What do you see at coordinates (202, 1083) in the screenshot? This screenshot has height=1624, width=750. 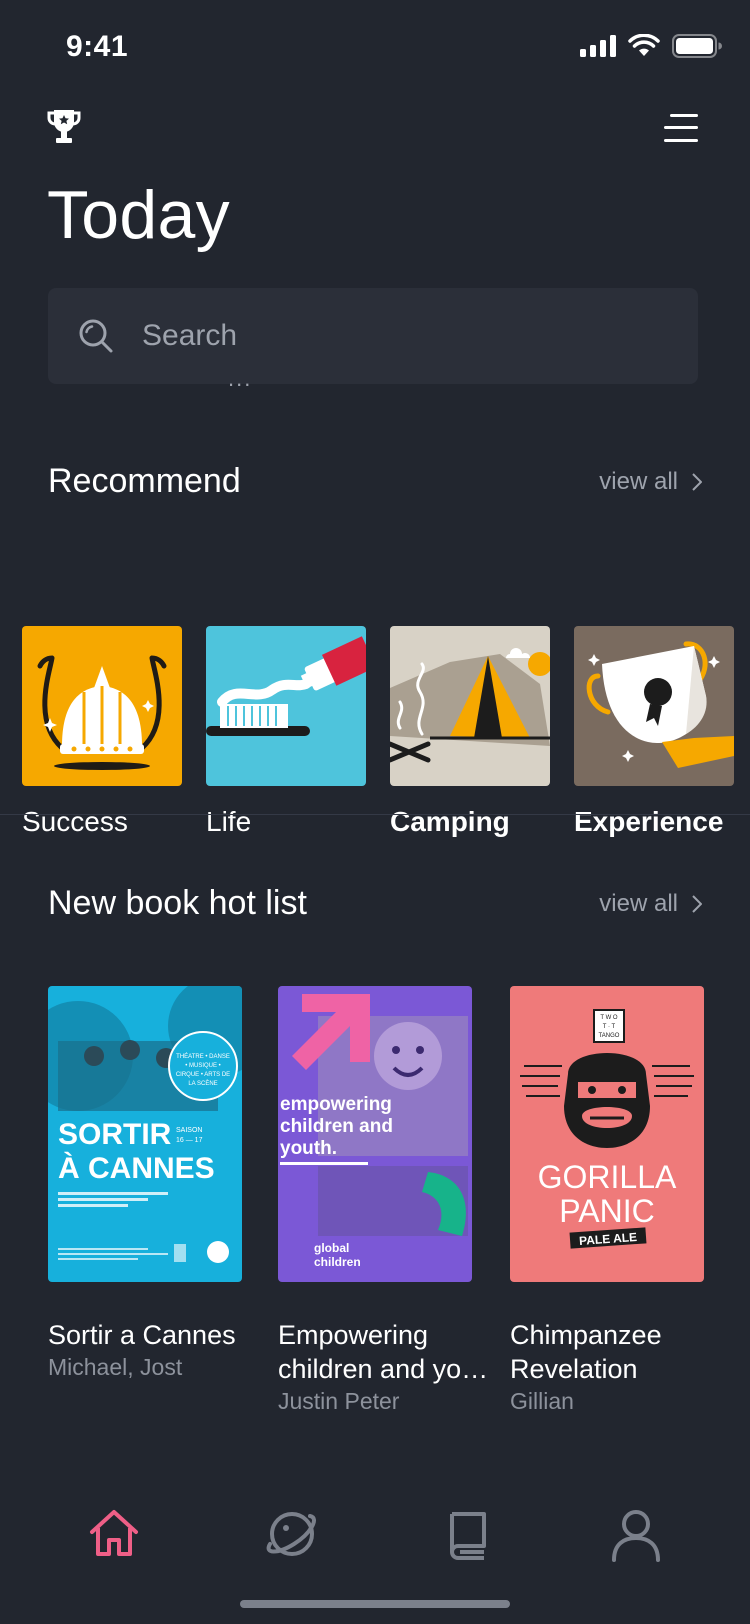 I see `svg-text: LA SCÈNE` at bounding box center [202, 1083].